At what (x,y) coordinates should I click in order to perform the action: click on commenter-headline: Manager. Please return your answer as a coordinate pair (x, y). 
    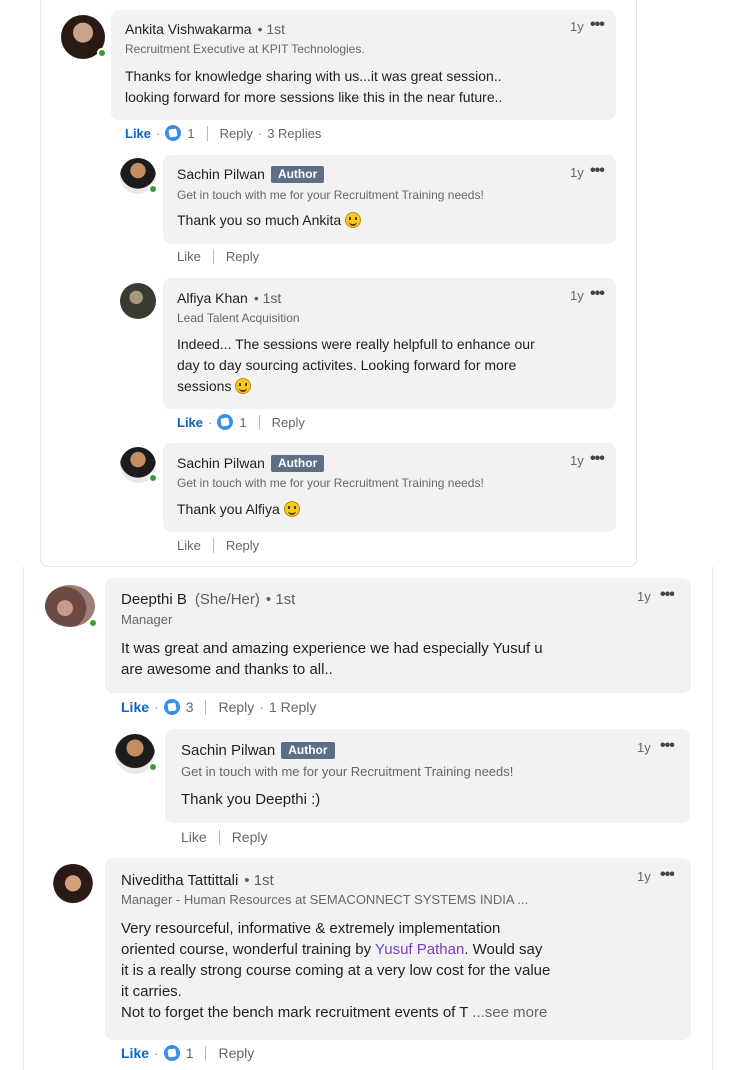
    Looking at the image, I should click on (147, 619).